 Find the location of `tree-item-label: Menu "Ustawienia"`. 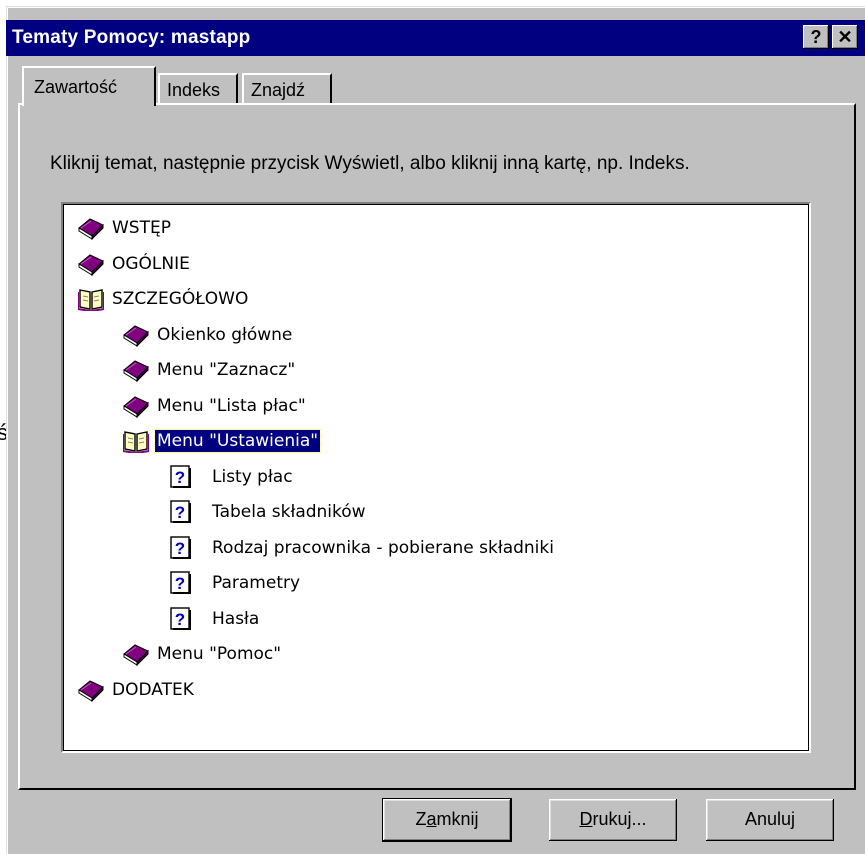

tree-item-label: Menu "Ustawienia" is located at coordinates (237, 441).